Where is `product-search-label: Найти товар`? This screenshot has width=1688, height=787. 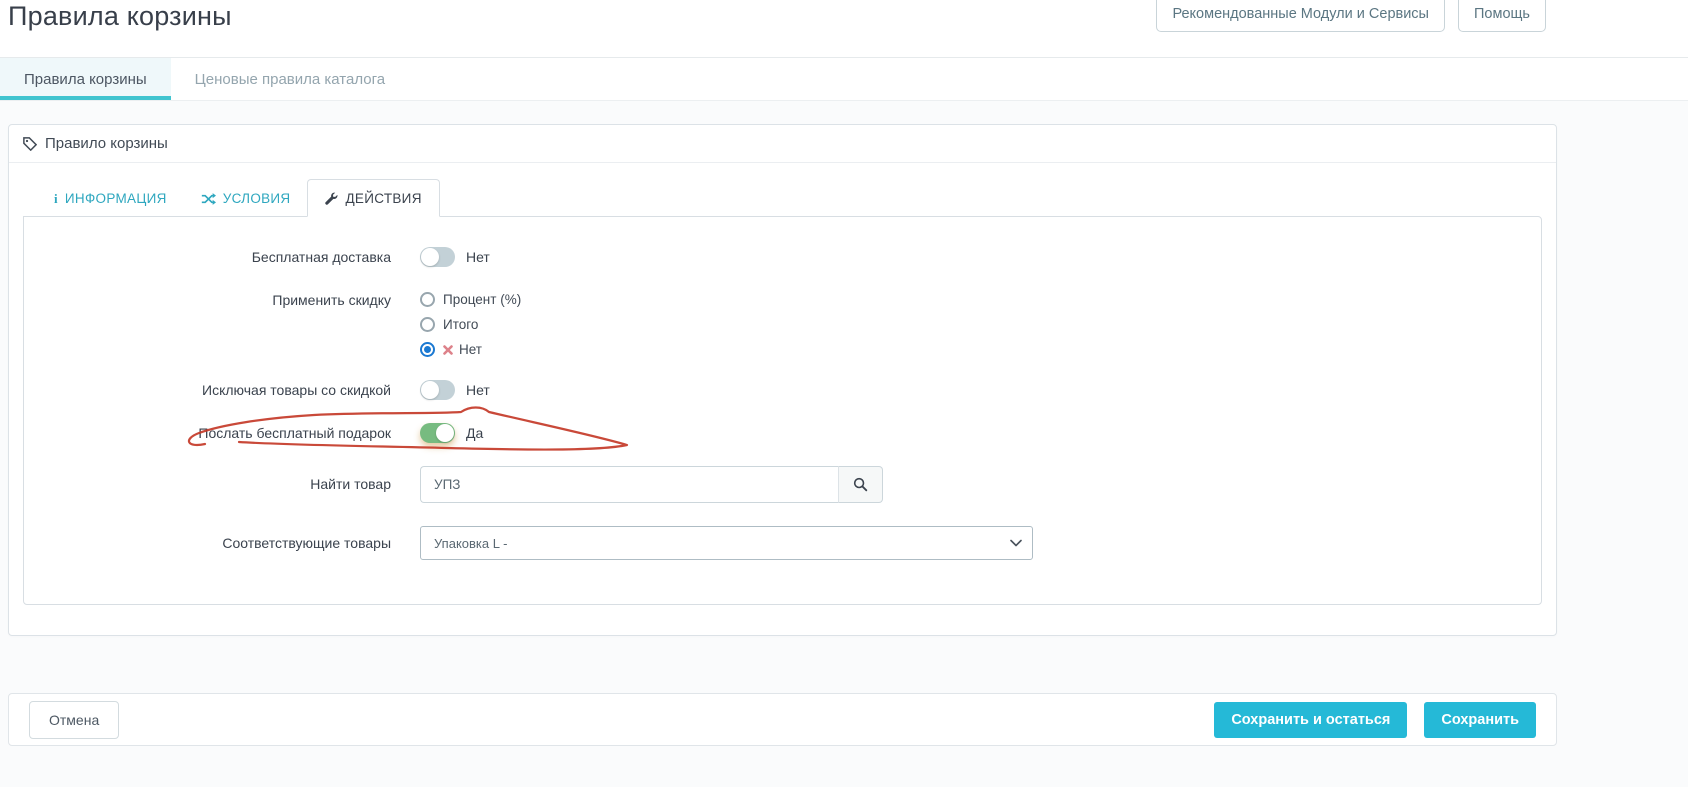 product-search-label: Найти товар is located at coordinates (350, 484).